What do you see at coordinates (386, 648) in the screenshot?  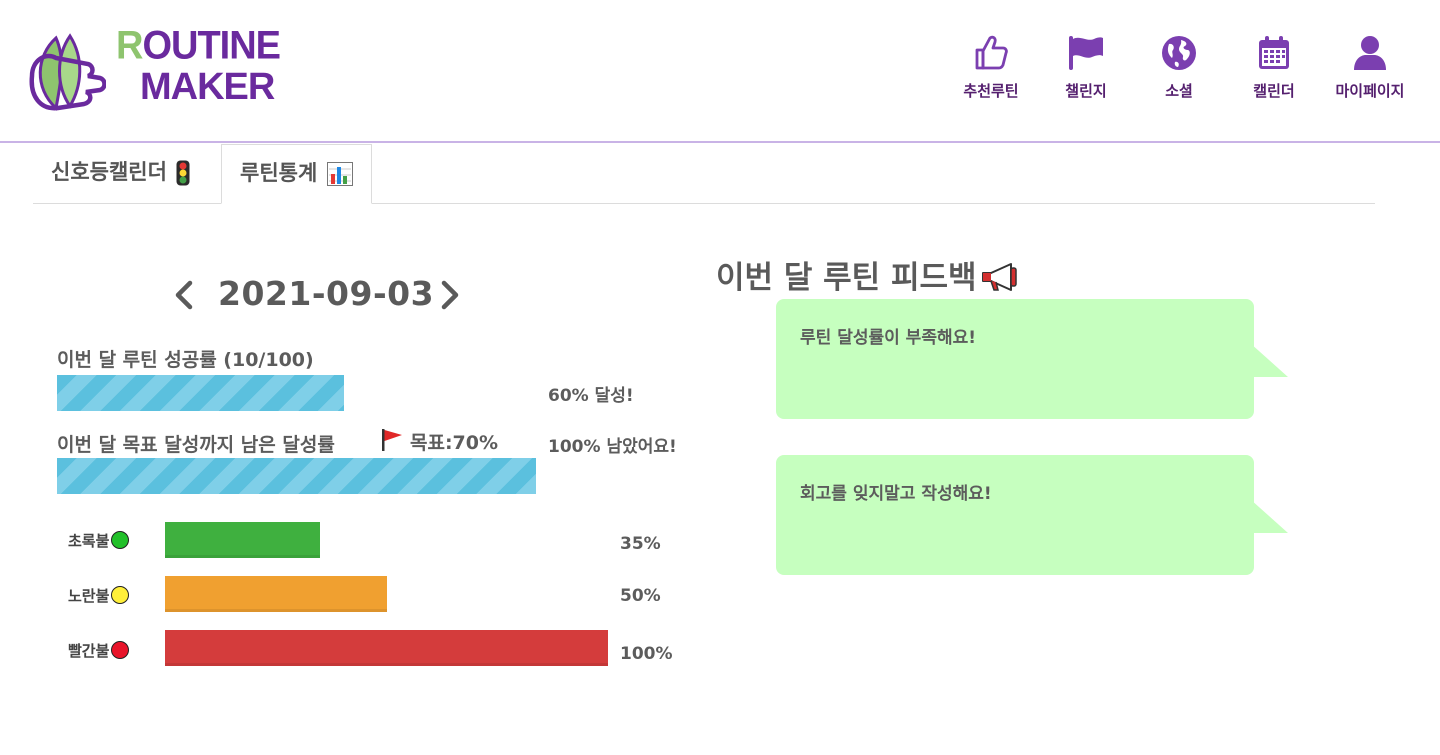 I see `red-light-bar` at bounding box center [386, 648].